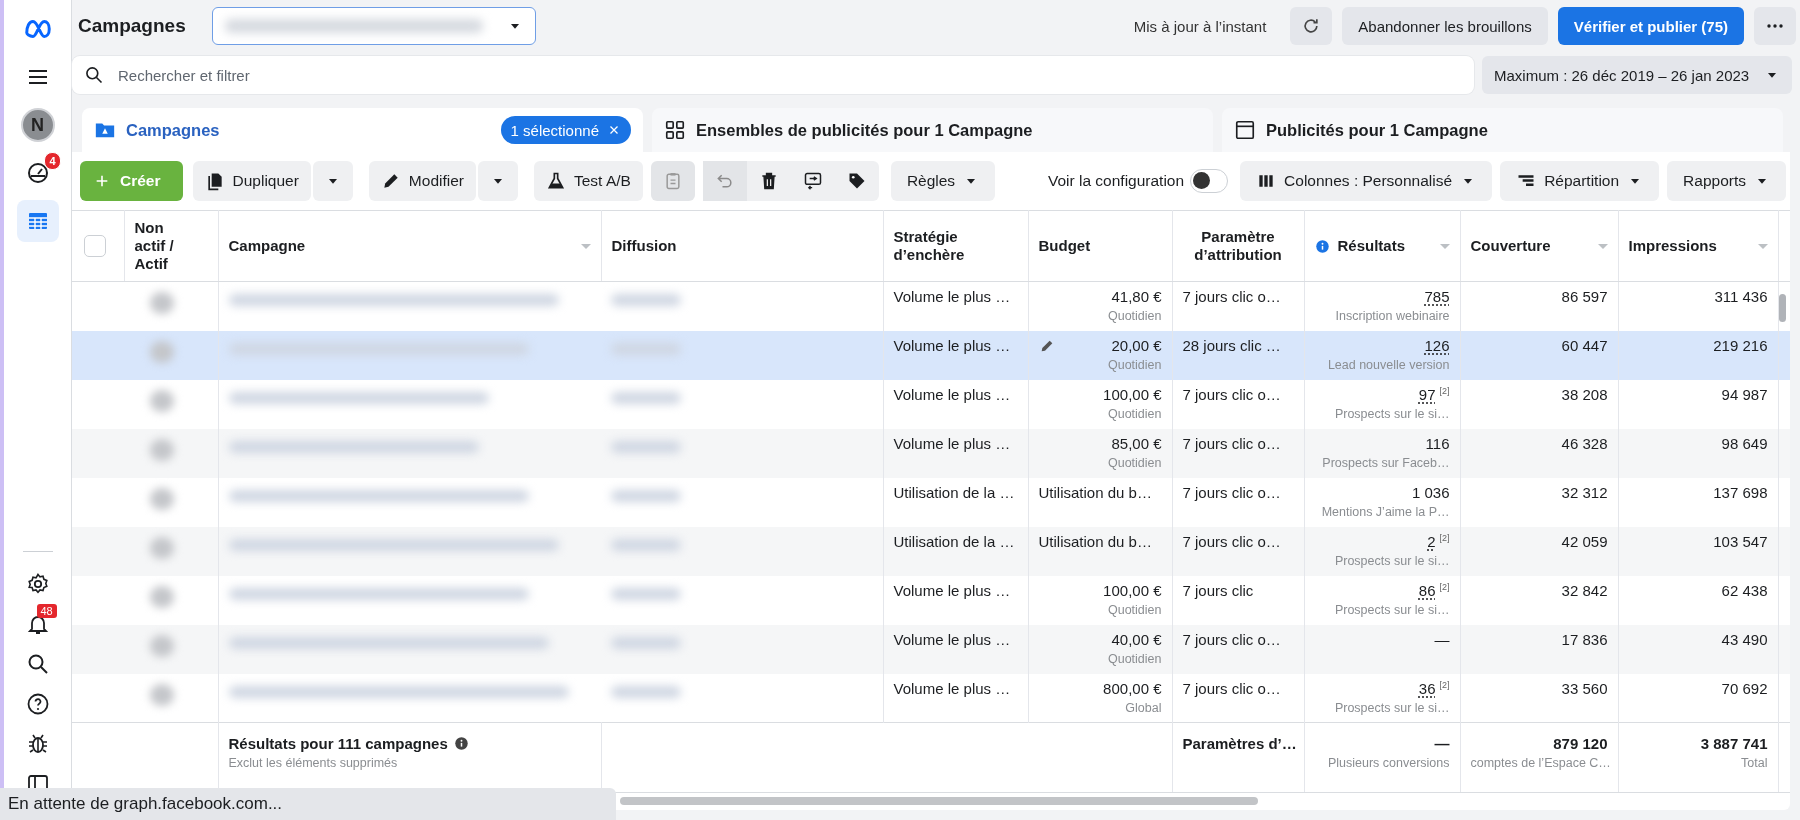 Image resolution: width=1800 pixels, height=820 pixels. I want to click on dropdown-button: Règles, so click(943, 181).